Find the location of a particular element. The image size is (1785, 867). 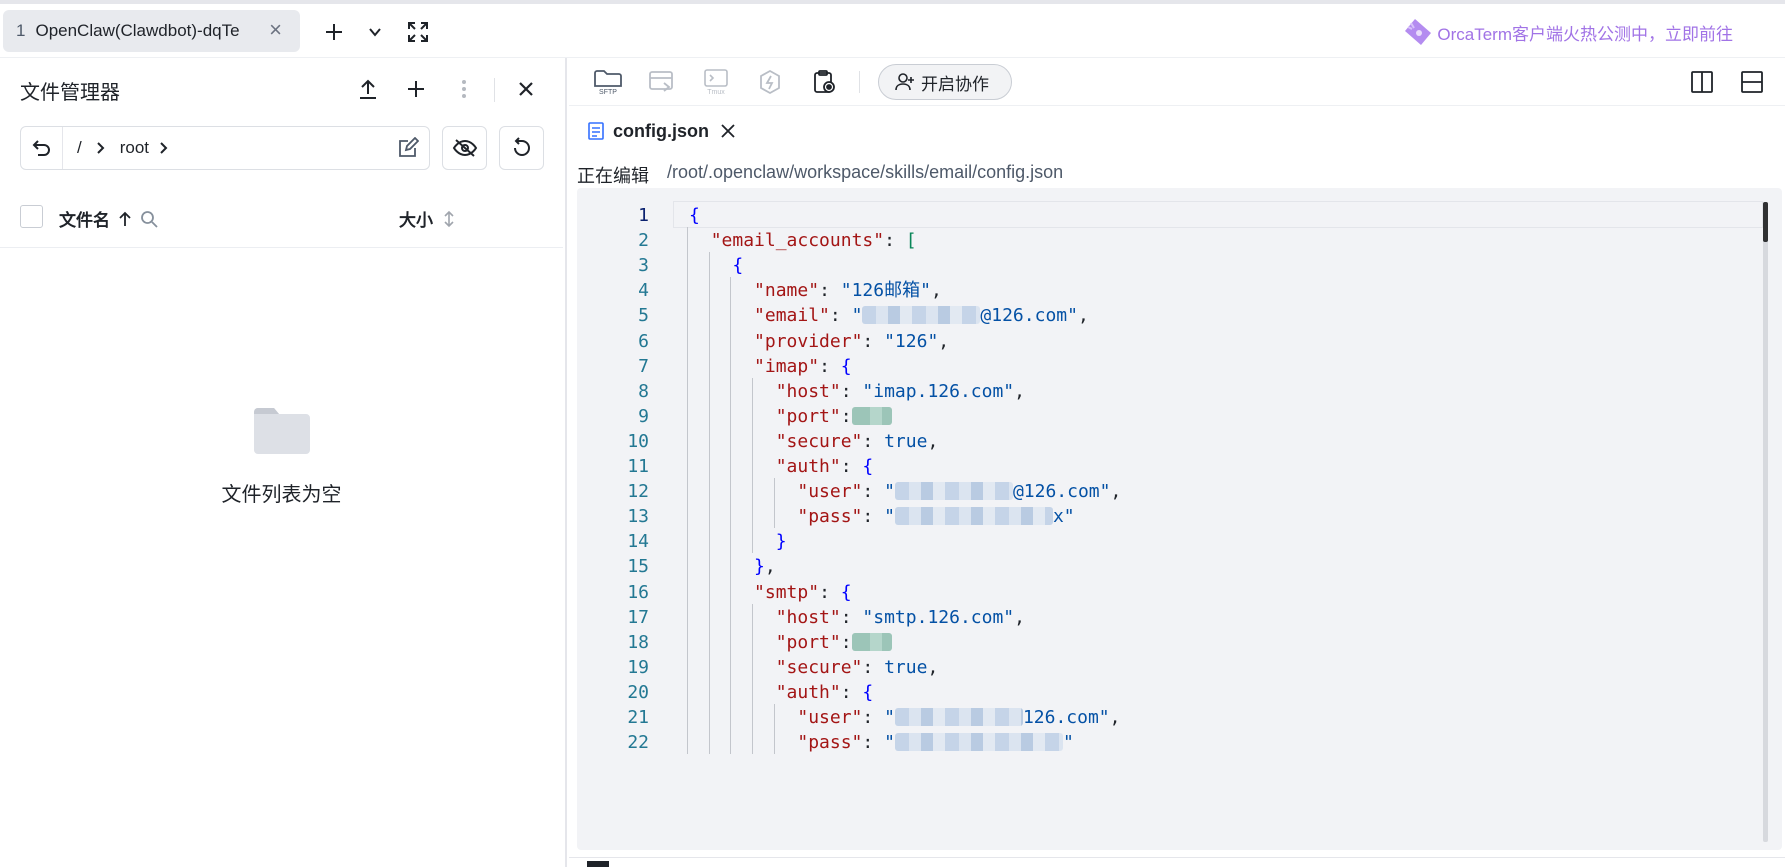

svg-text: Tmux is located at coordinates (716, 92).